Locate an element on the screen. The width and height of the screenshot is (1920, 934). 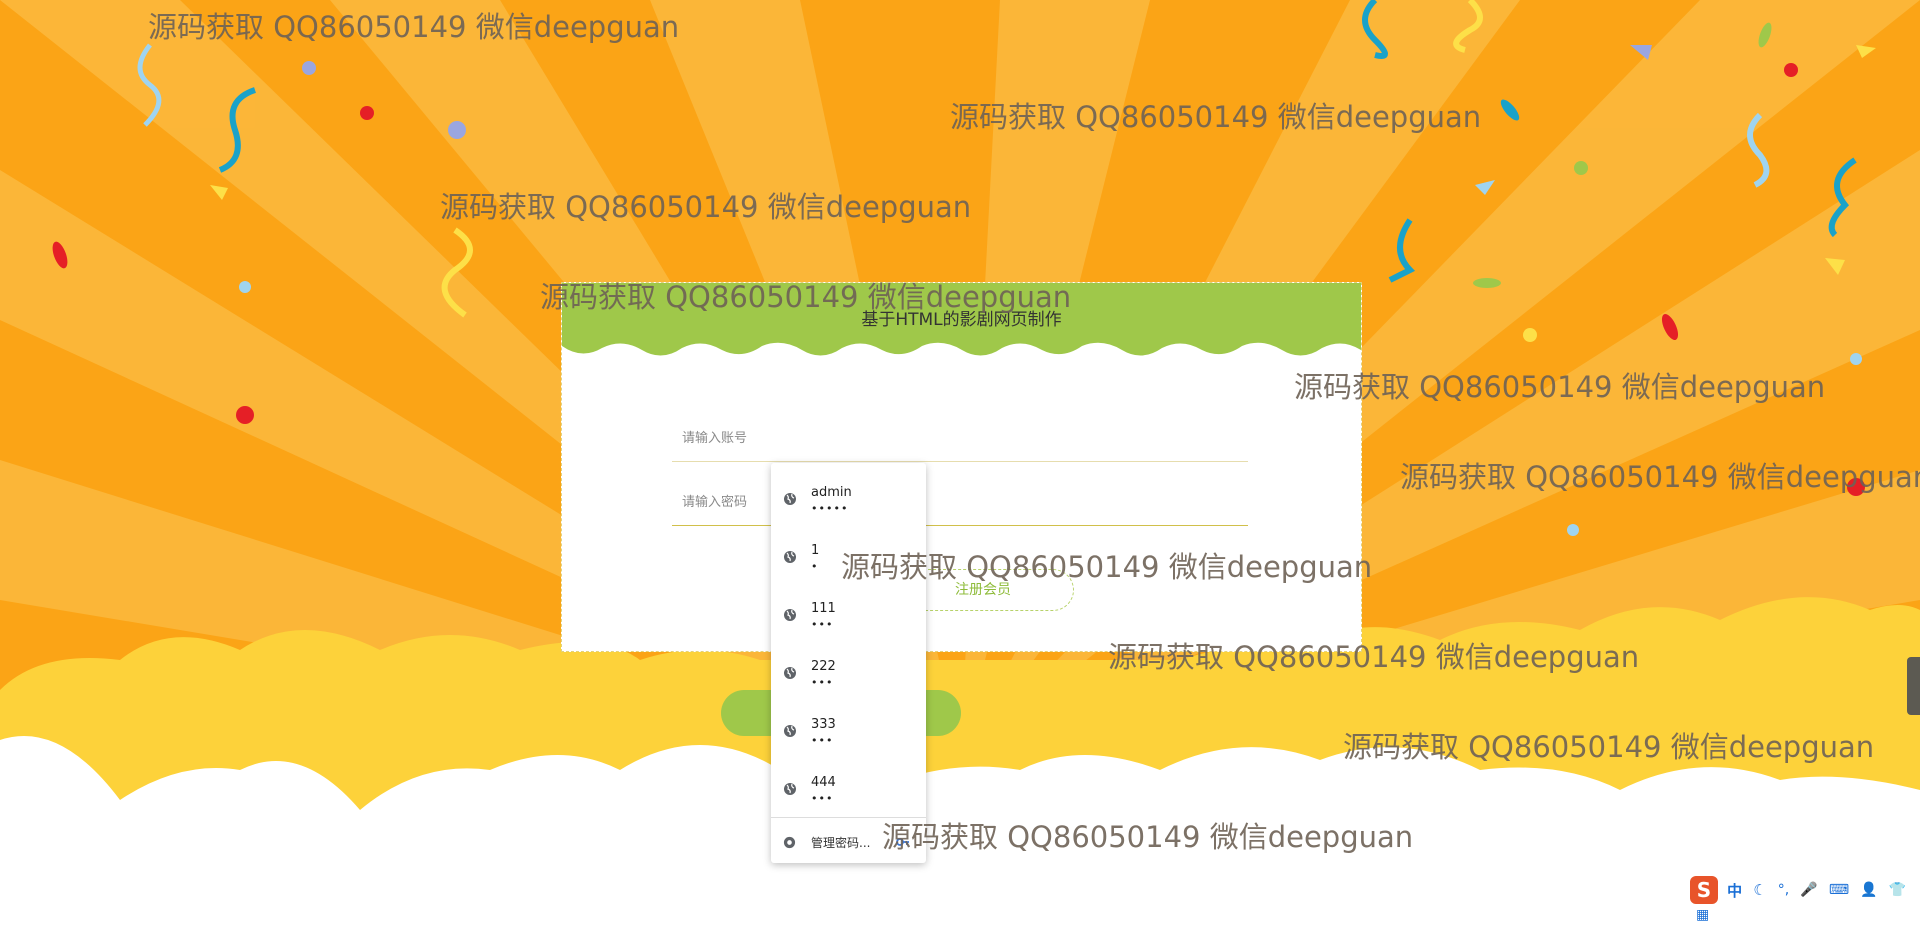
autofill-username: 111 is located at coordinates (823, 608).